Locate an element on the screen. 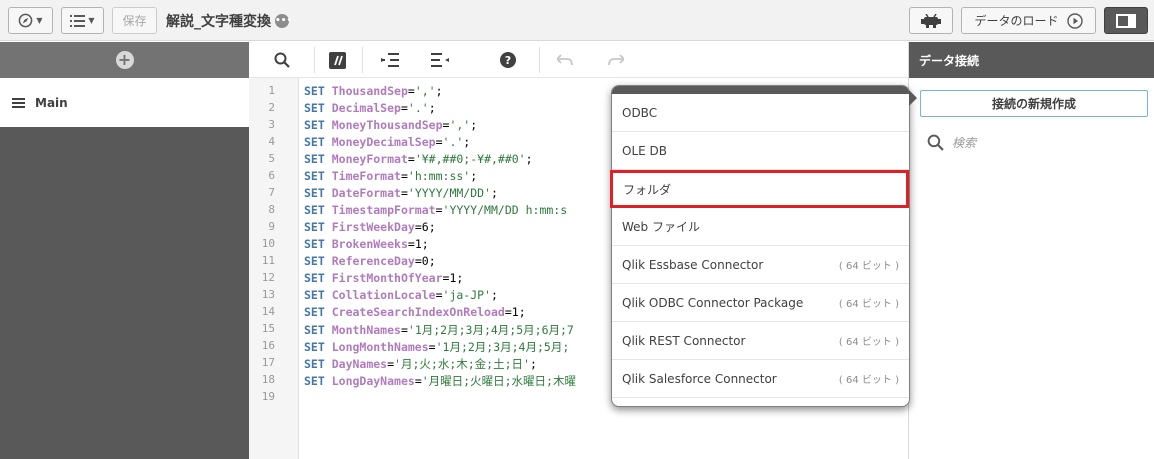  code-variable-name: MoneyThousandSep is located at coordinates (387, 125).